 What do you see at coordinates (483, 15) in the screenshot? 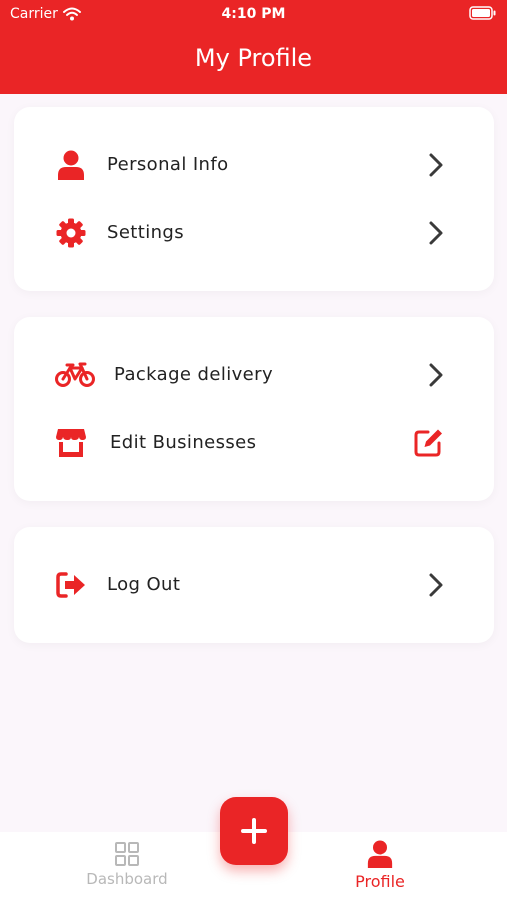
I see `battery-icon` at bounding box center [483, 15].